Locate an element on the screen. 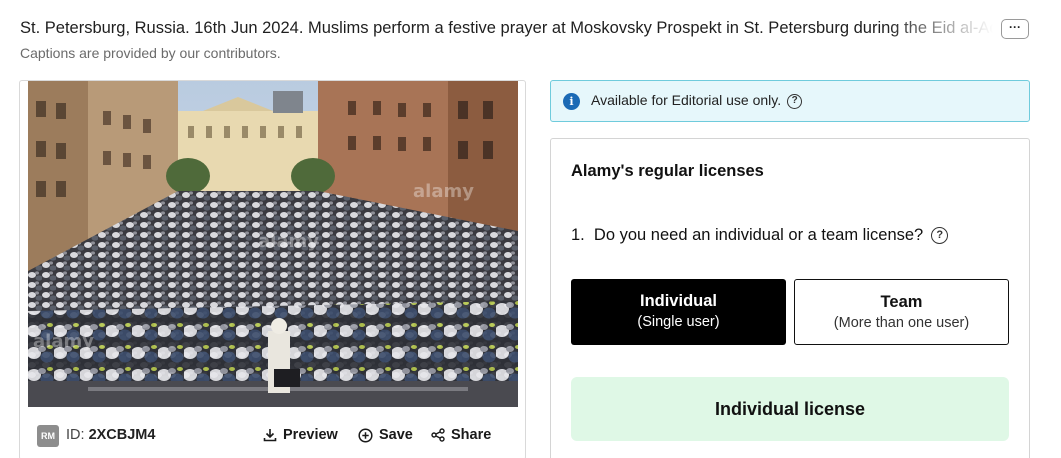 The width and height of the screenshot is (1061, 458). preview-button: Preview is located at coordinates (300, 435).